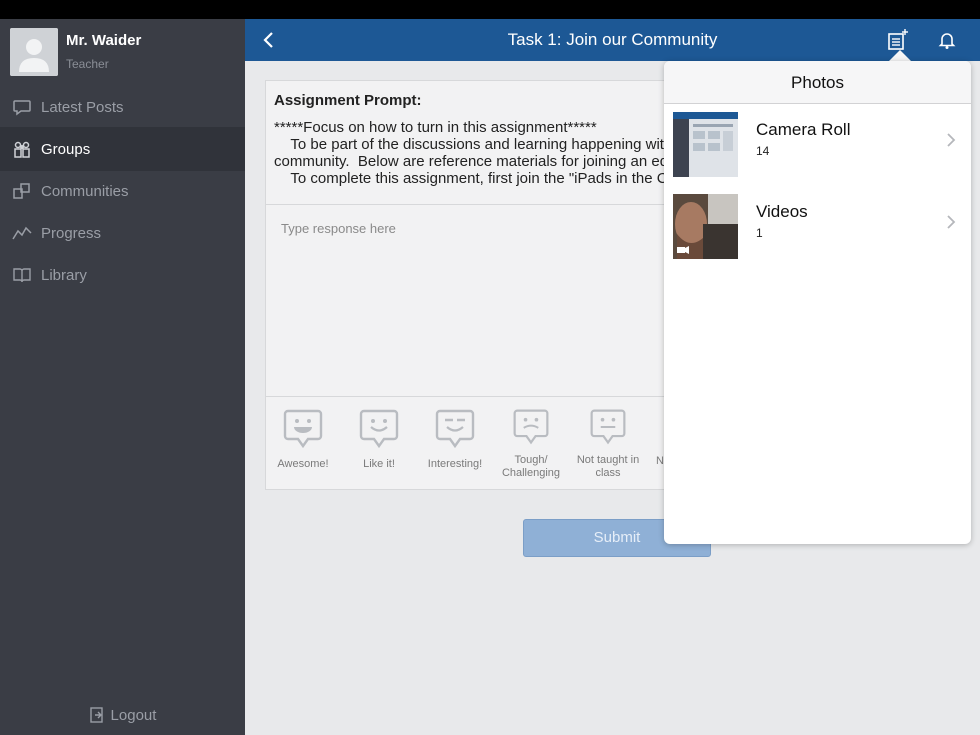 This screenshot has height=735, width=980. Describe the element at coordinates (104, 40) in the screenshot. I see `profile-name: Mr. Waider` at that location.